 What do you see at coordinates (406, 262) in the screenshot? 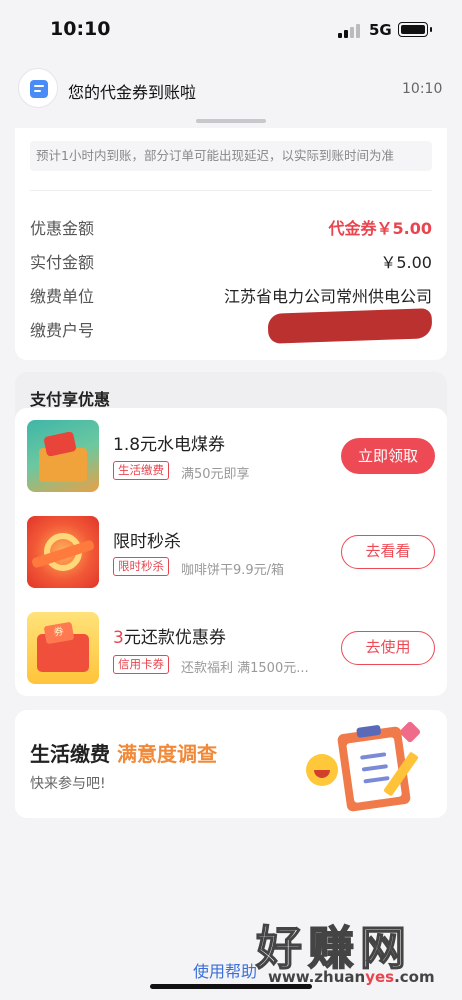
I see `paid-amount-value: ￥5.00` at bounding box center [406, 262].